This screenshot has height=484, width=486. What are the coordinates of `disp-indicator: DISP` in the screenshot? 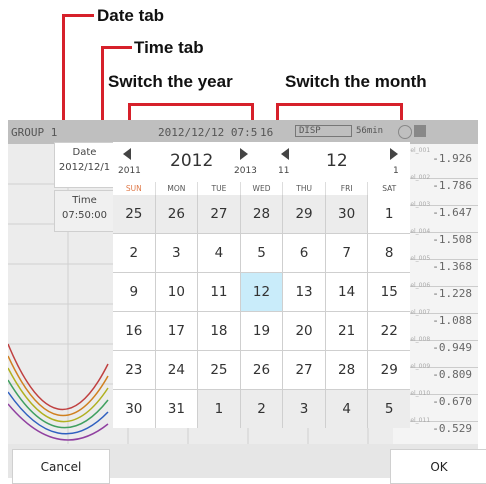 It's located at (323, 131).